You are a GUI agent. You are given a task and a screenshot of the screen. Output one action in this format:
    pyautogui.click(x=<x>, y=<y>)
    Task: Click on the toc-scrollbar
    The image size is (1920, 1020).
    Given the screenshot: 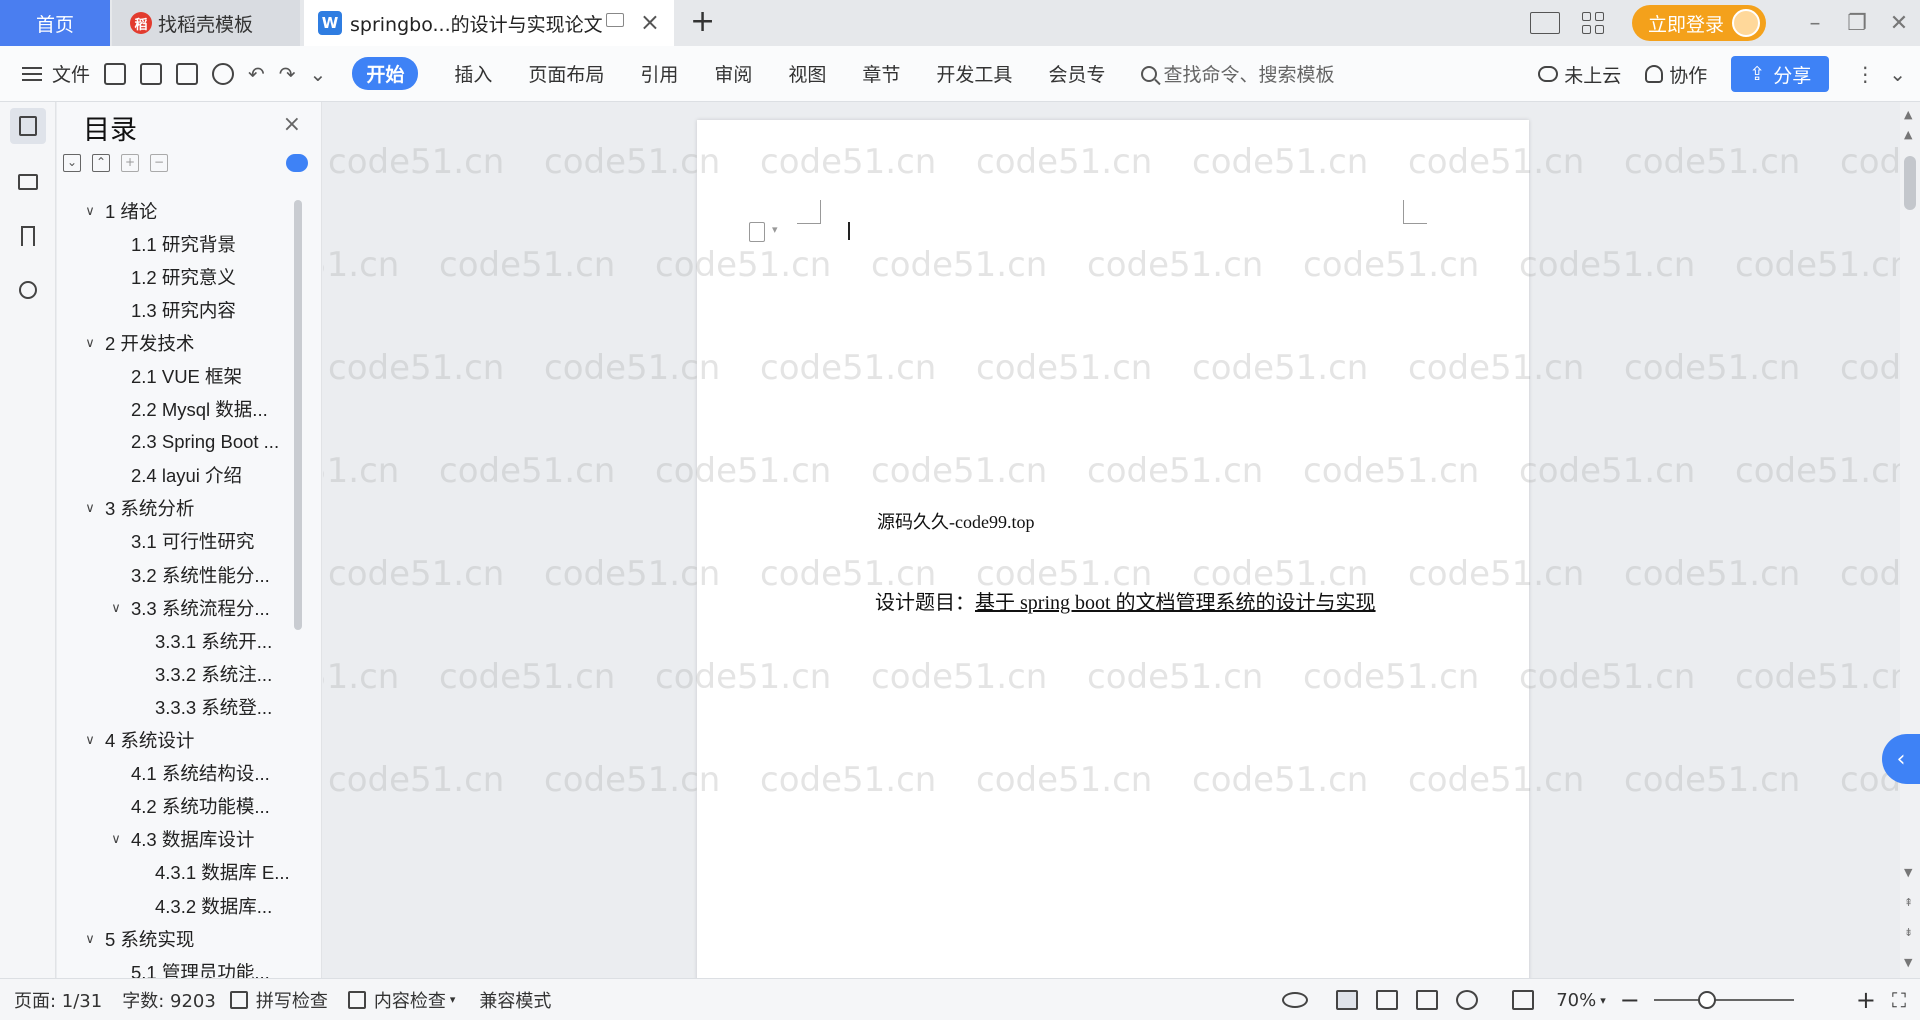 What is the action you would take?
    pyautogui.click(x=298, y=415)
    